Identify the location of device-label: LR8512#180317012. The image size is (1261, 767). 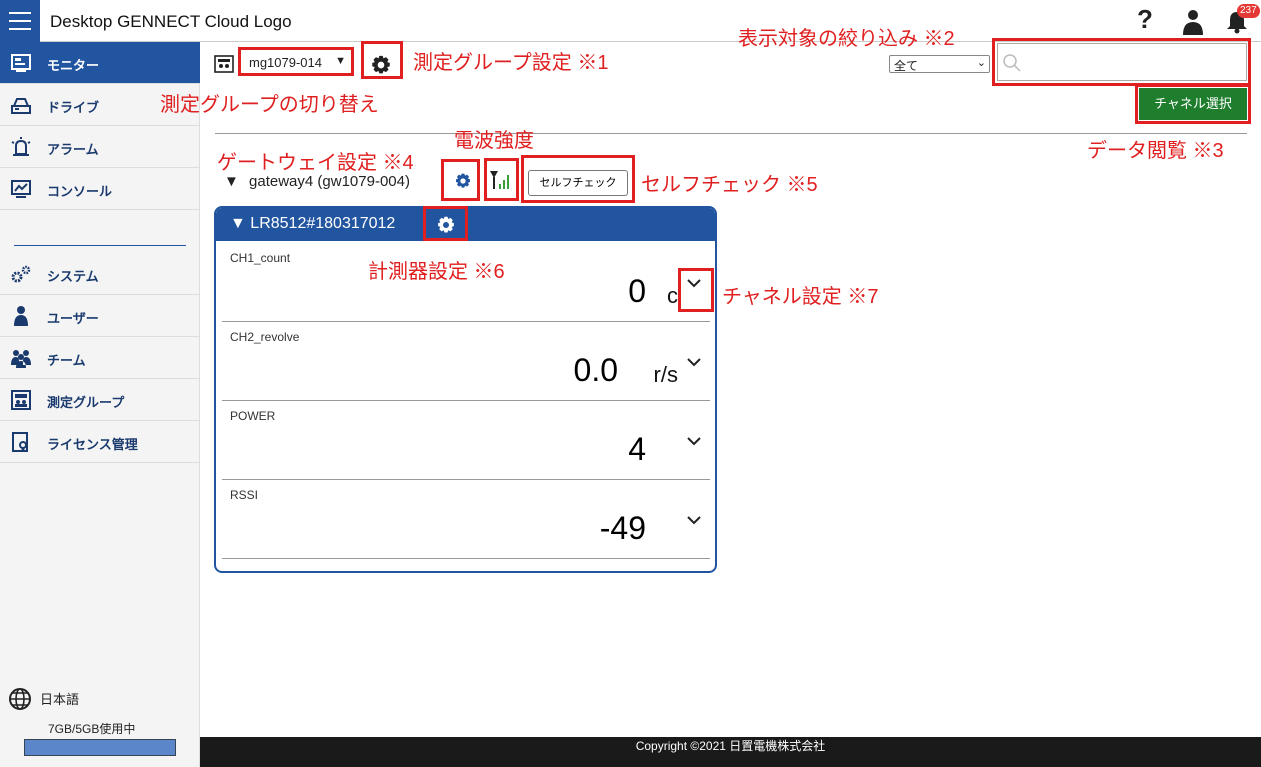
(323, 223).